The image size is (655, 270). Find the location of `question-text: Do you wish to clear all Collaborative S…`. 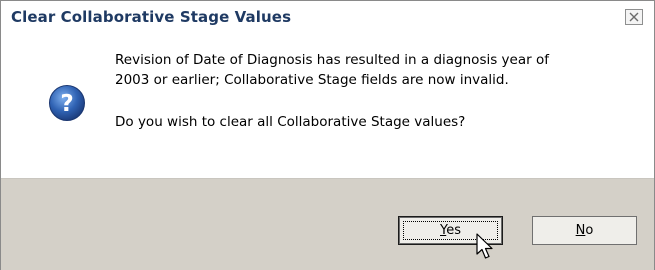

question-text: Do you wish to clear all Collaborative S… is located at coordinates (290, 122).